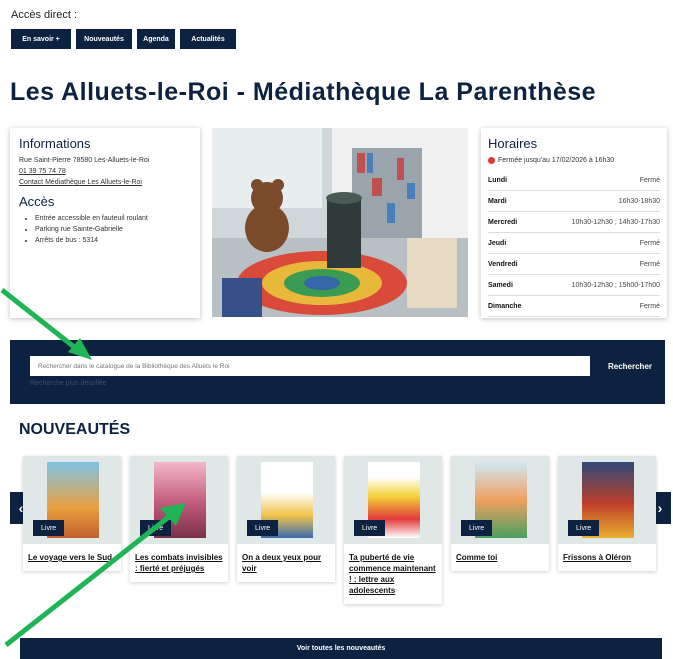  What do you see at coordinates (95, 575) in the screenshot?
I see `arrow-to-book-icon` at bounding box center [95, 575].